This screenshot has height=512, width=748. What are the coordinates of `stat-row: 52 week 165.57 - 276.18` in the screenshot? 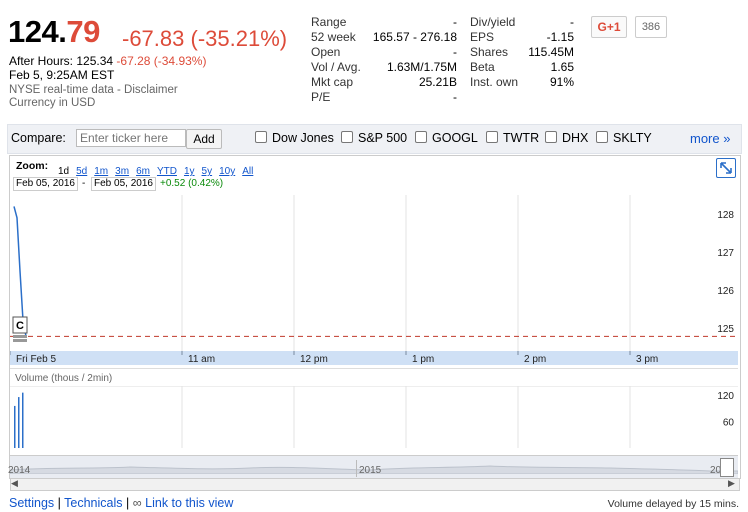 It's located at (384, 37).